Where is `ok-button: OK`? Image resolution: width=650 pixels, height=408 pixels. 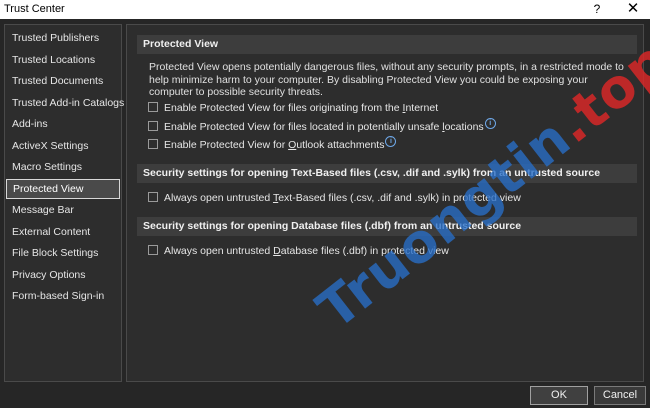 ok-button: OK is located at coordinates (559, 395).